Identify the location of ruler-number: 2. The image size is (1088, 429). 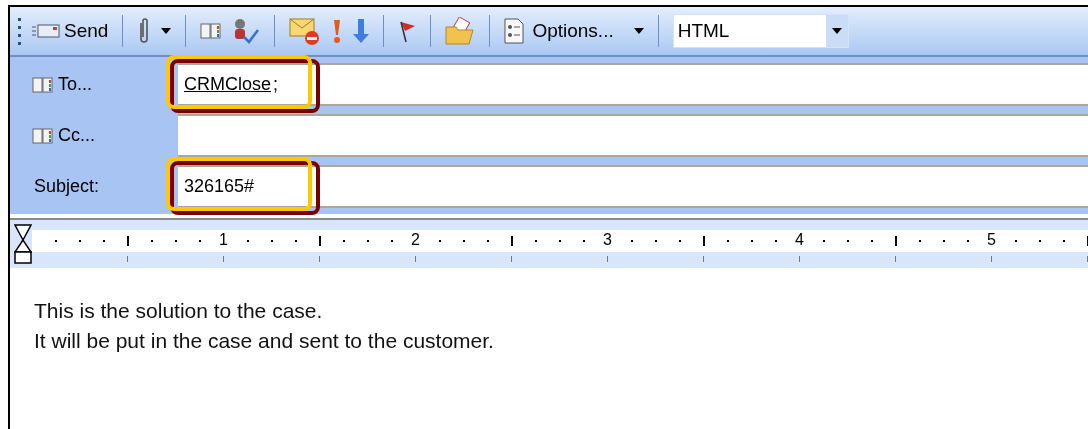
(415, 240).